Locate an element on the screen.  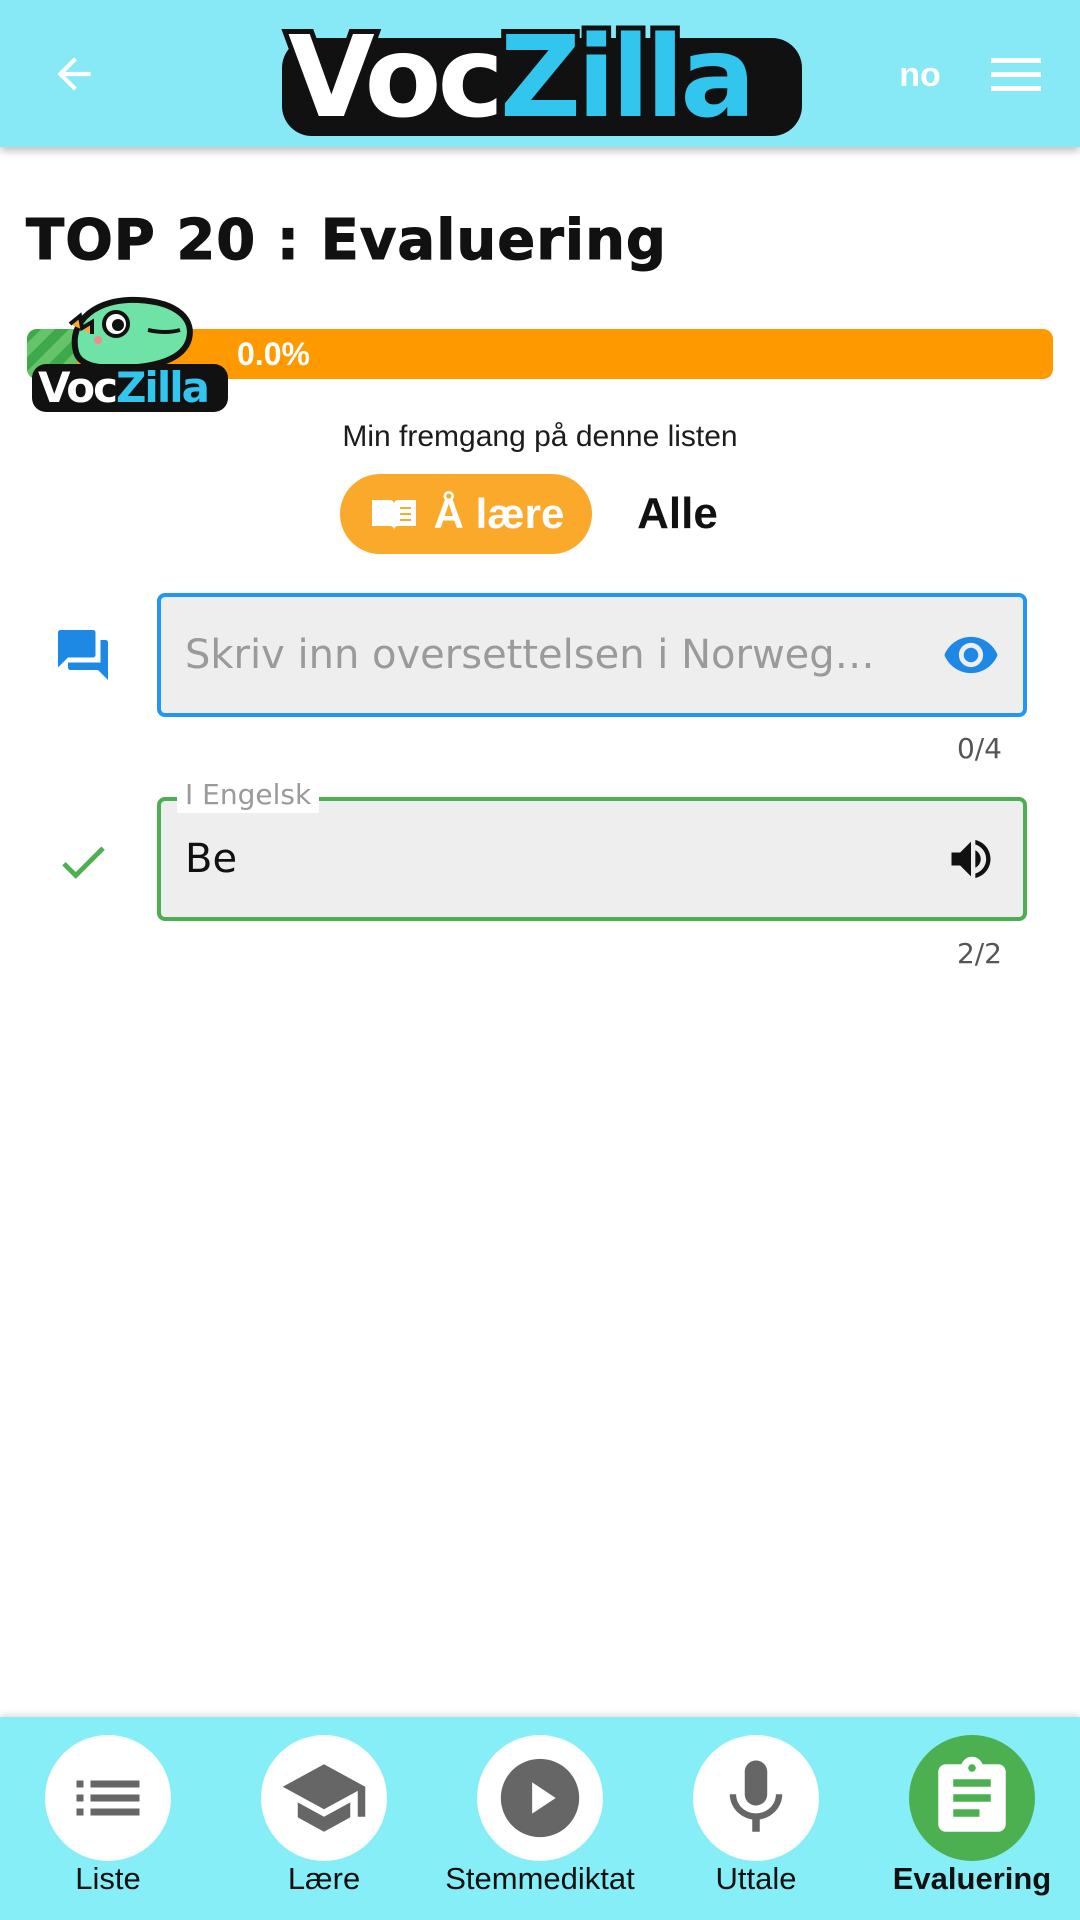
english-word-value: Be is located at coordinates (211, 859).